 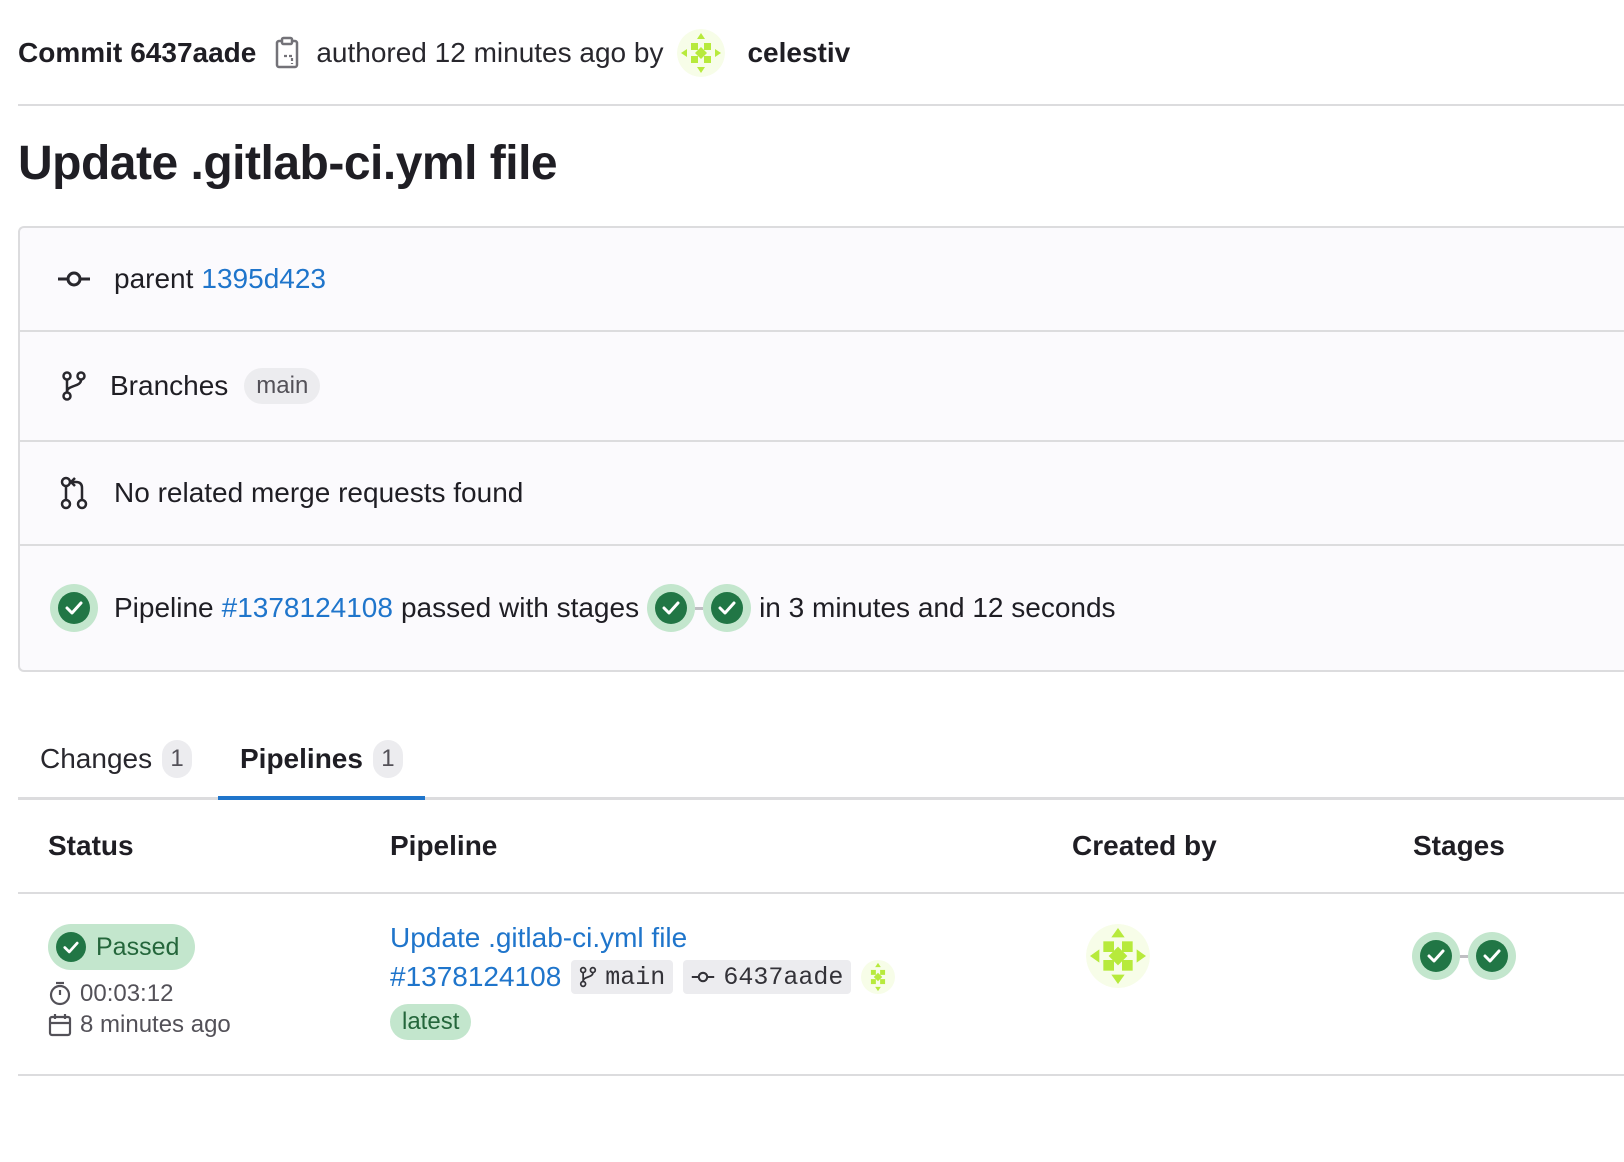 I want to click on clipboard-icon, so click(x=287, y=52).